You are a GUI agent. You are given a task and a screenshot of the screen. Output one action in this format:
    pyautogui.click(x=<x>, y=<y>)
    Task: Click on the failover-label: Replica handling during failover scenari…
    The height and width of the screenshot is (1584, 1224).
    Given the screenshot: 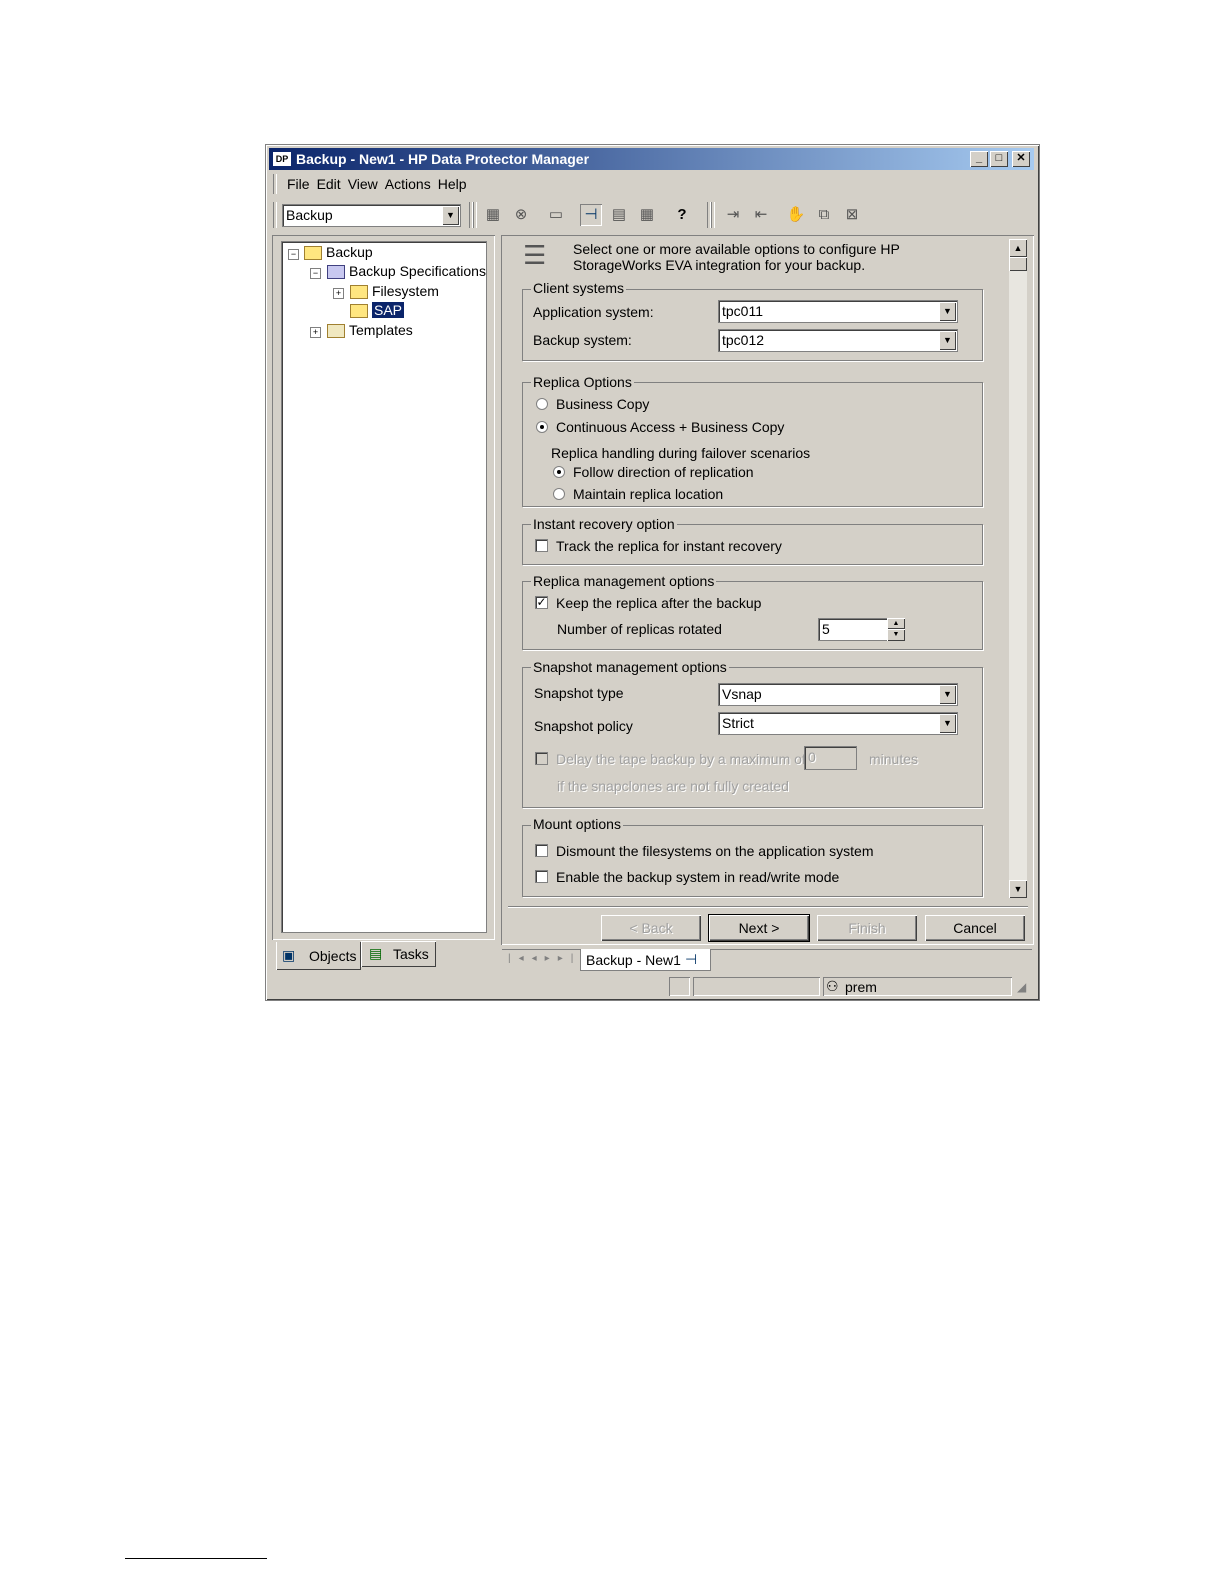 What is the action you would take?
    pyautogui.click(x=681, y=453)
    